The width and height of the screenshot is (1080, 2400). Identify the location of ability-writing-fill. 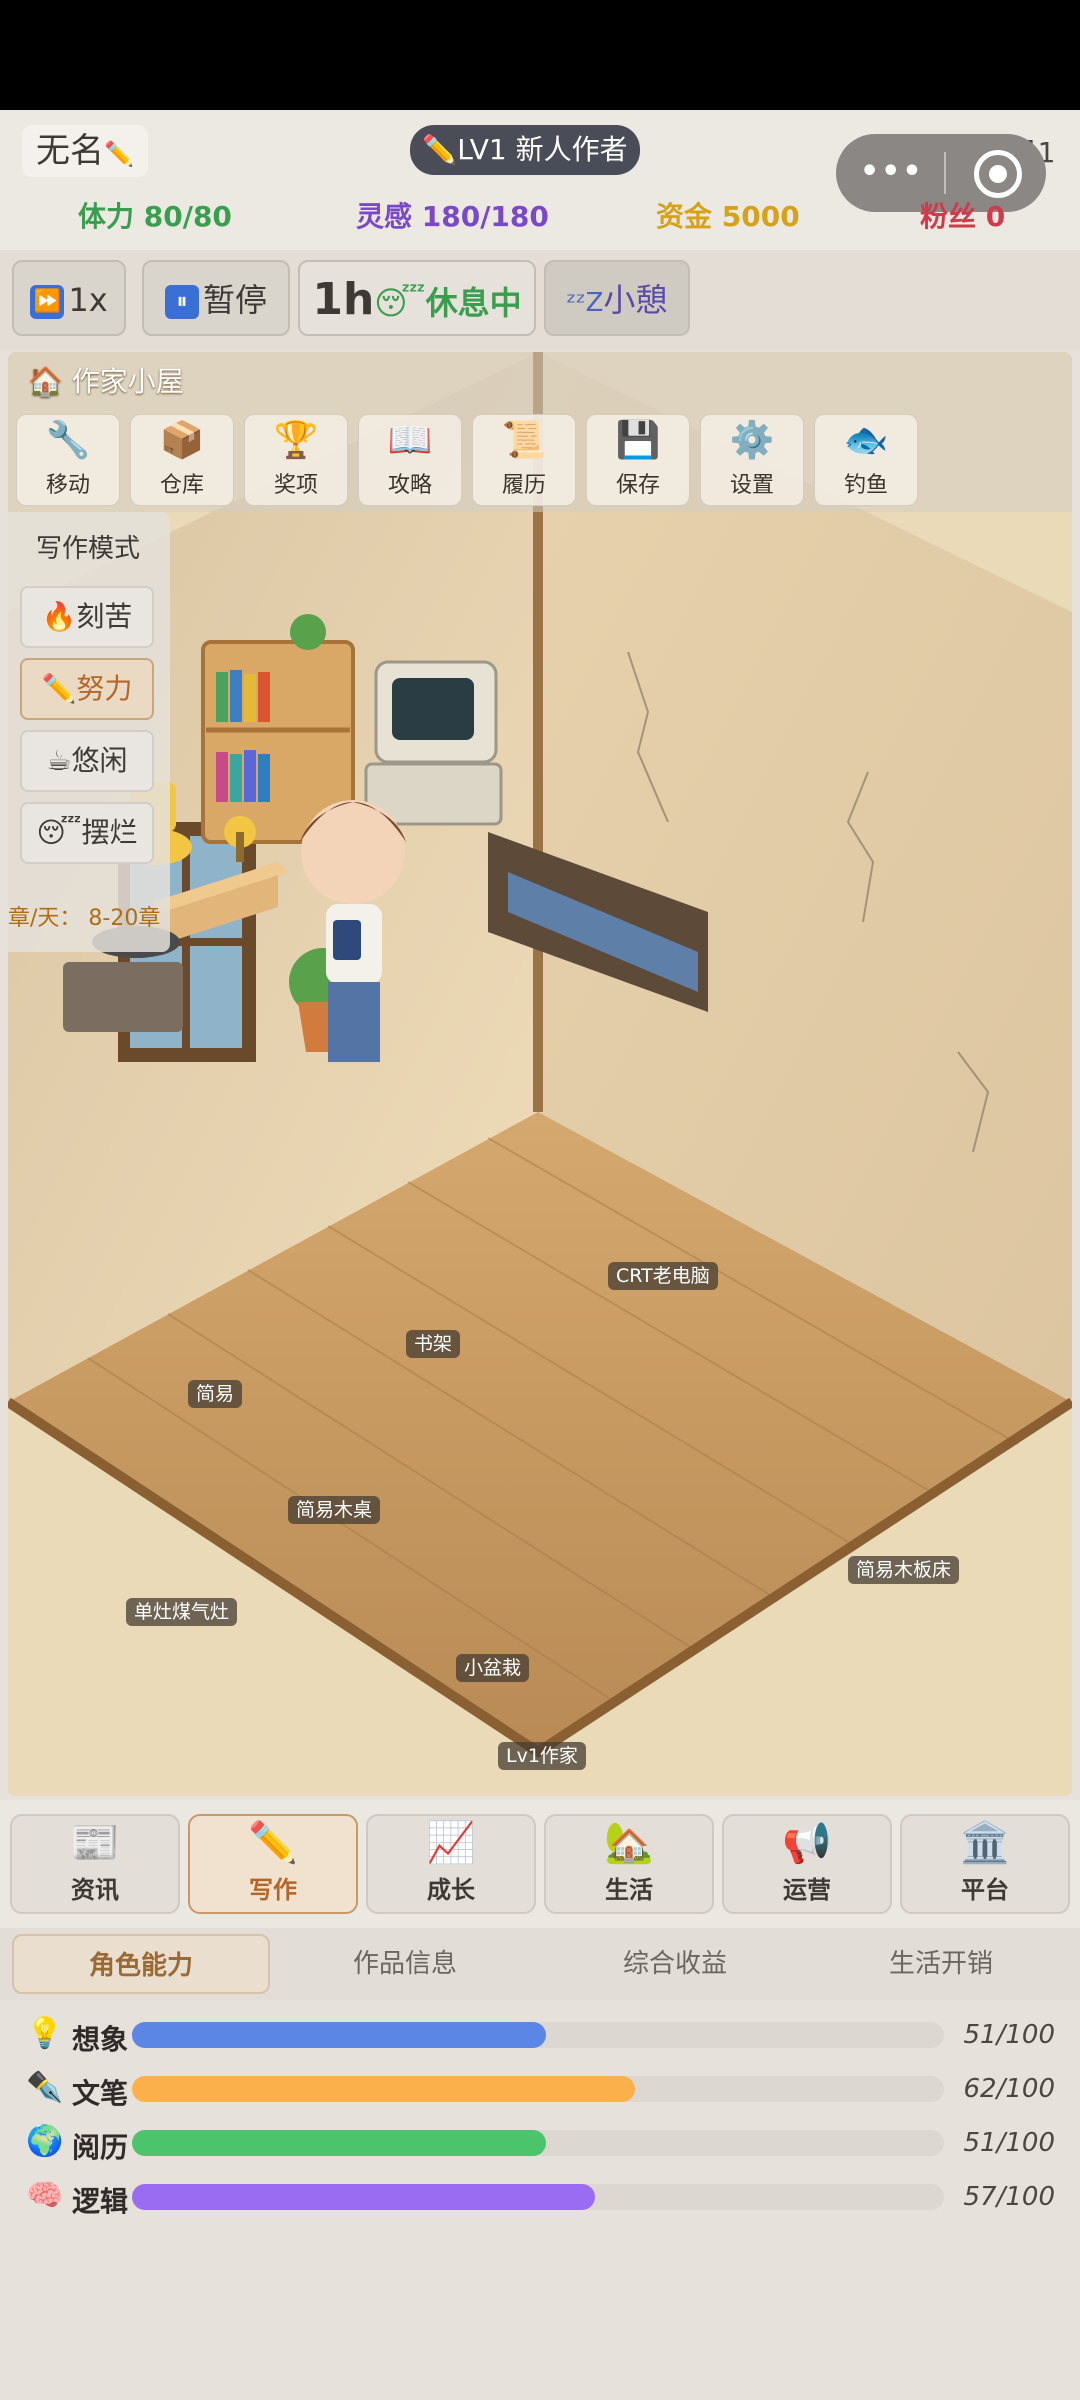
(384, 2089).